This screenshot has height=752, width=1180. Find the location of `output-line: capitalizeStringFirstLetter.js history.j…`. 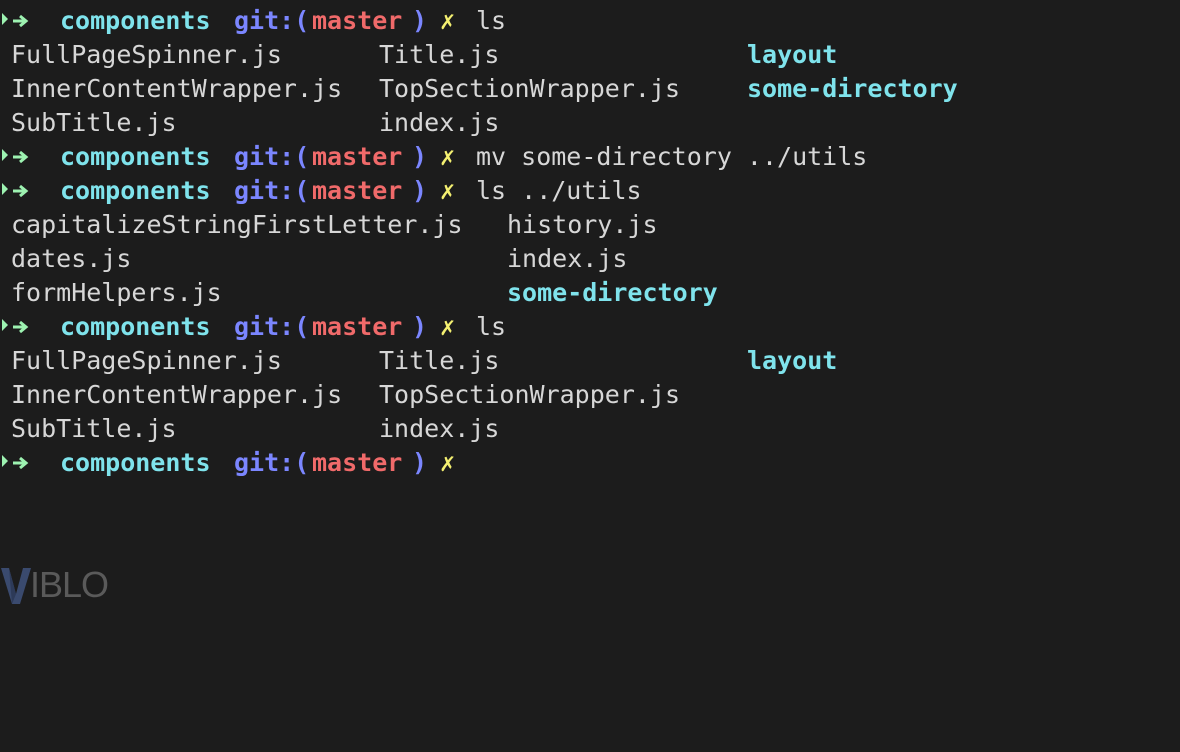

output-line: capitalizeStringFirstLetter.js history.j… is located at coordinates (329, 225).